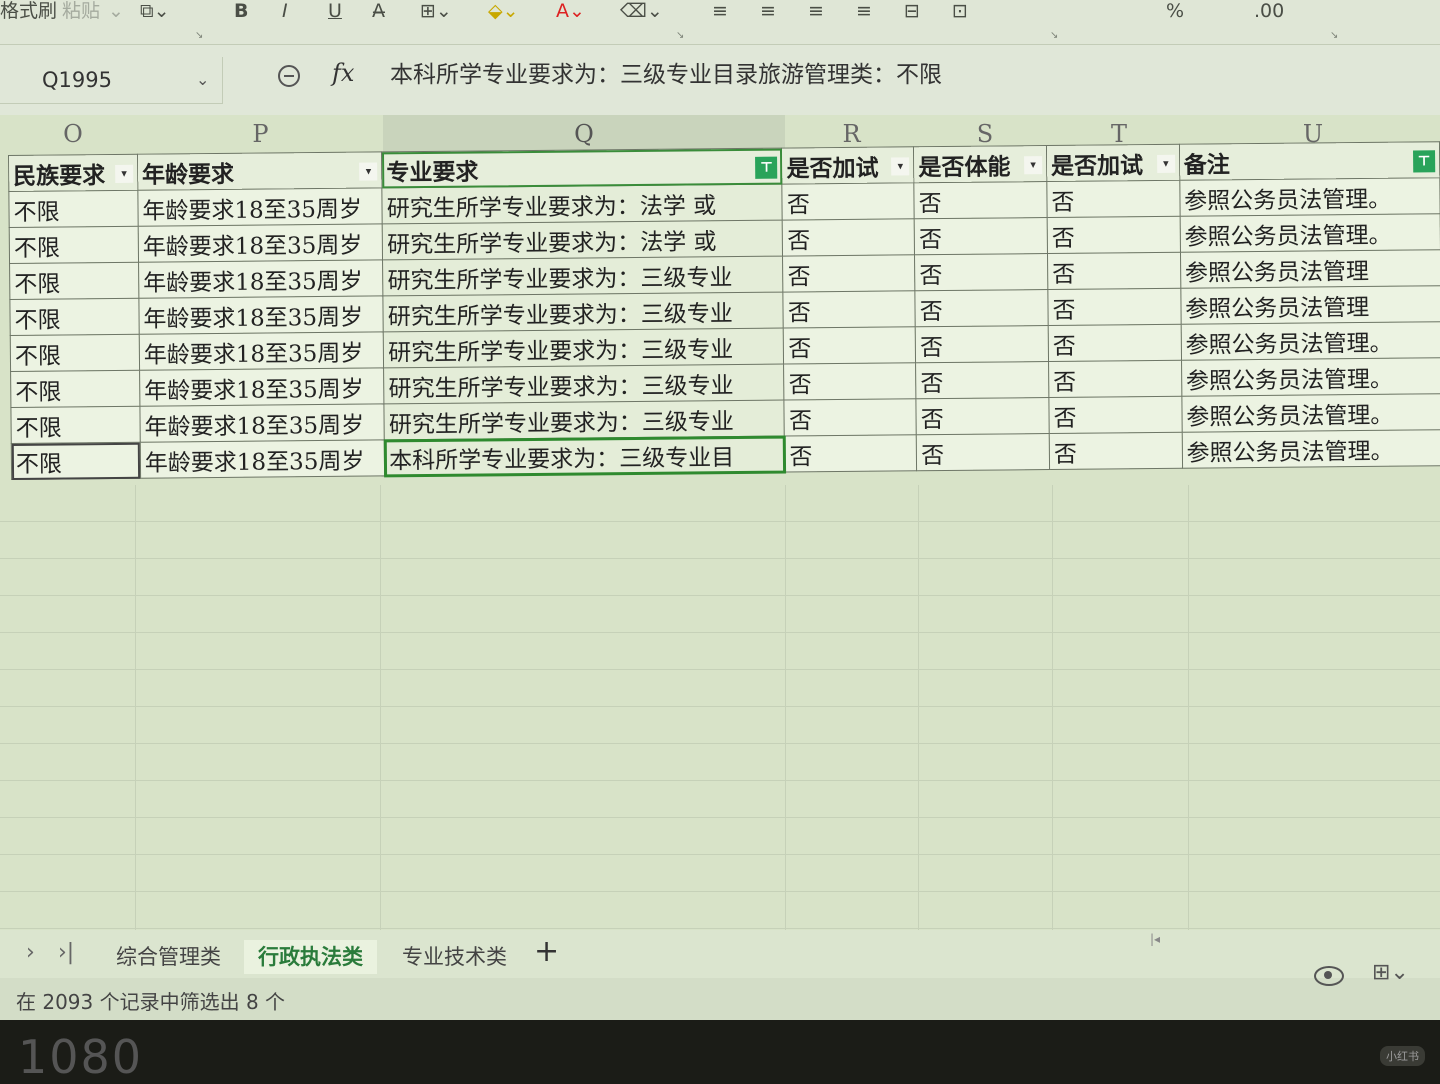 This screenshot has height=1084, width=1440. I want to click on number-dialog-launcher-icon: ↘, so click(1334, 35).